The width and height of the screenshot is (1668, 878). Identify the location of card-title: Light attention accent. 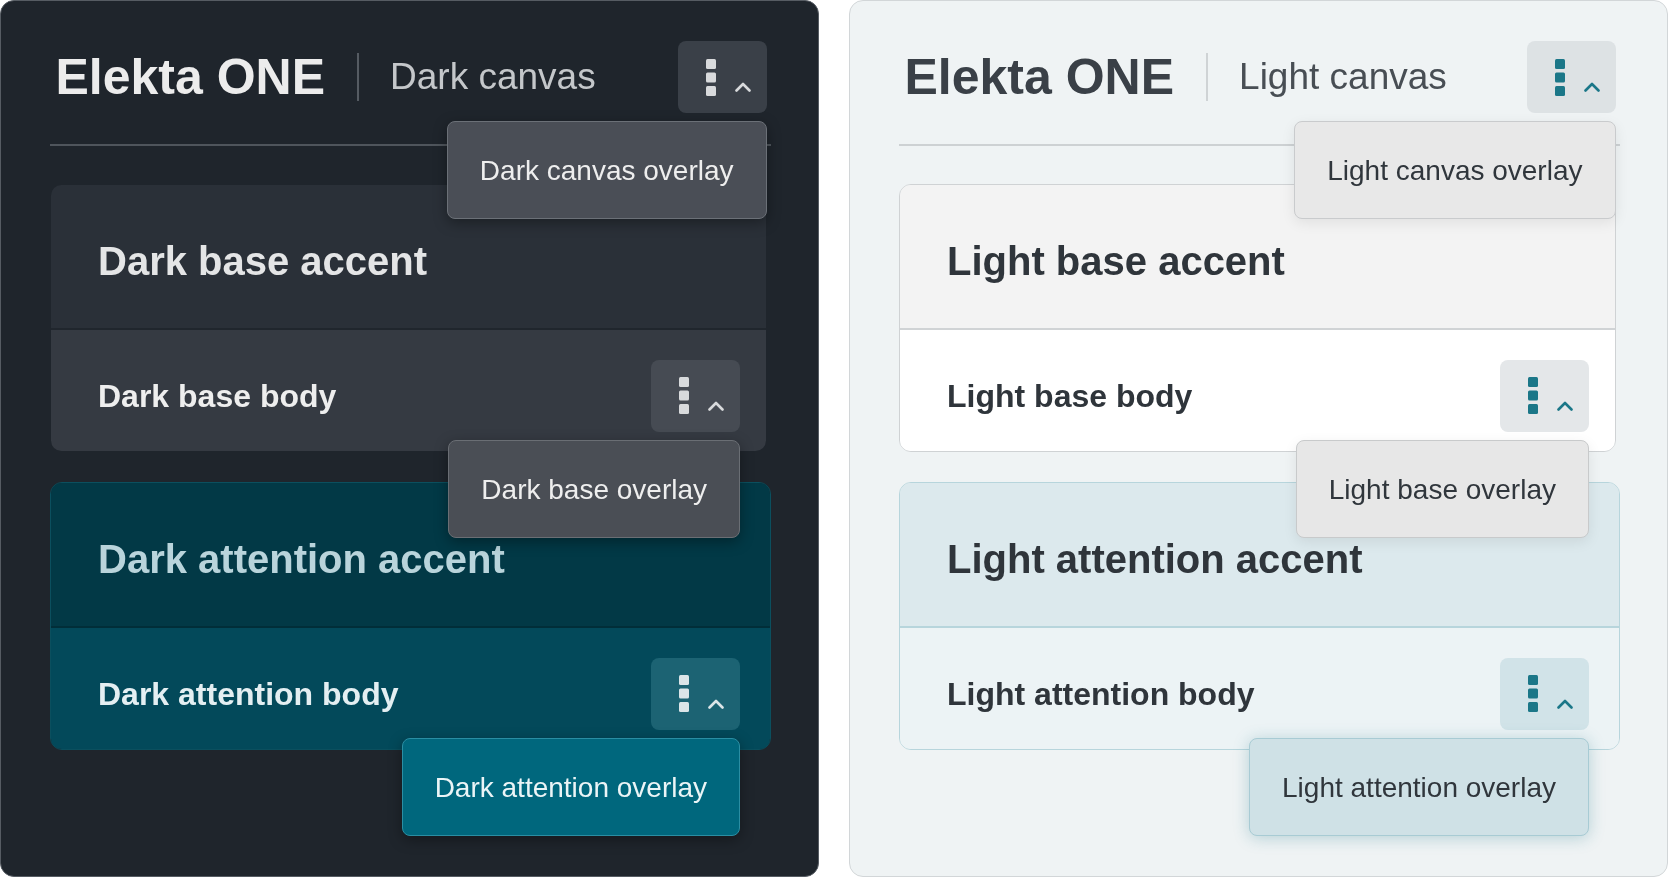
(1155, 558).